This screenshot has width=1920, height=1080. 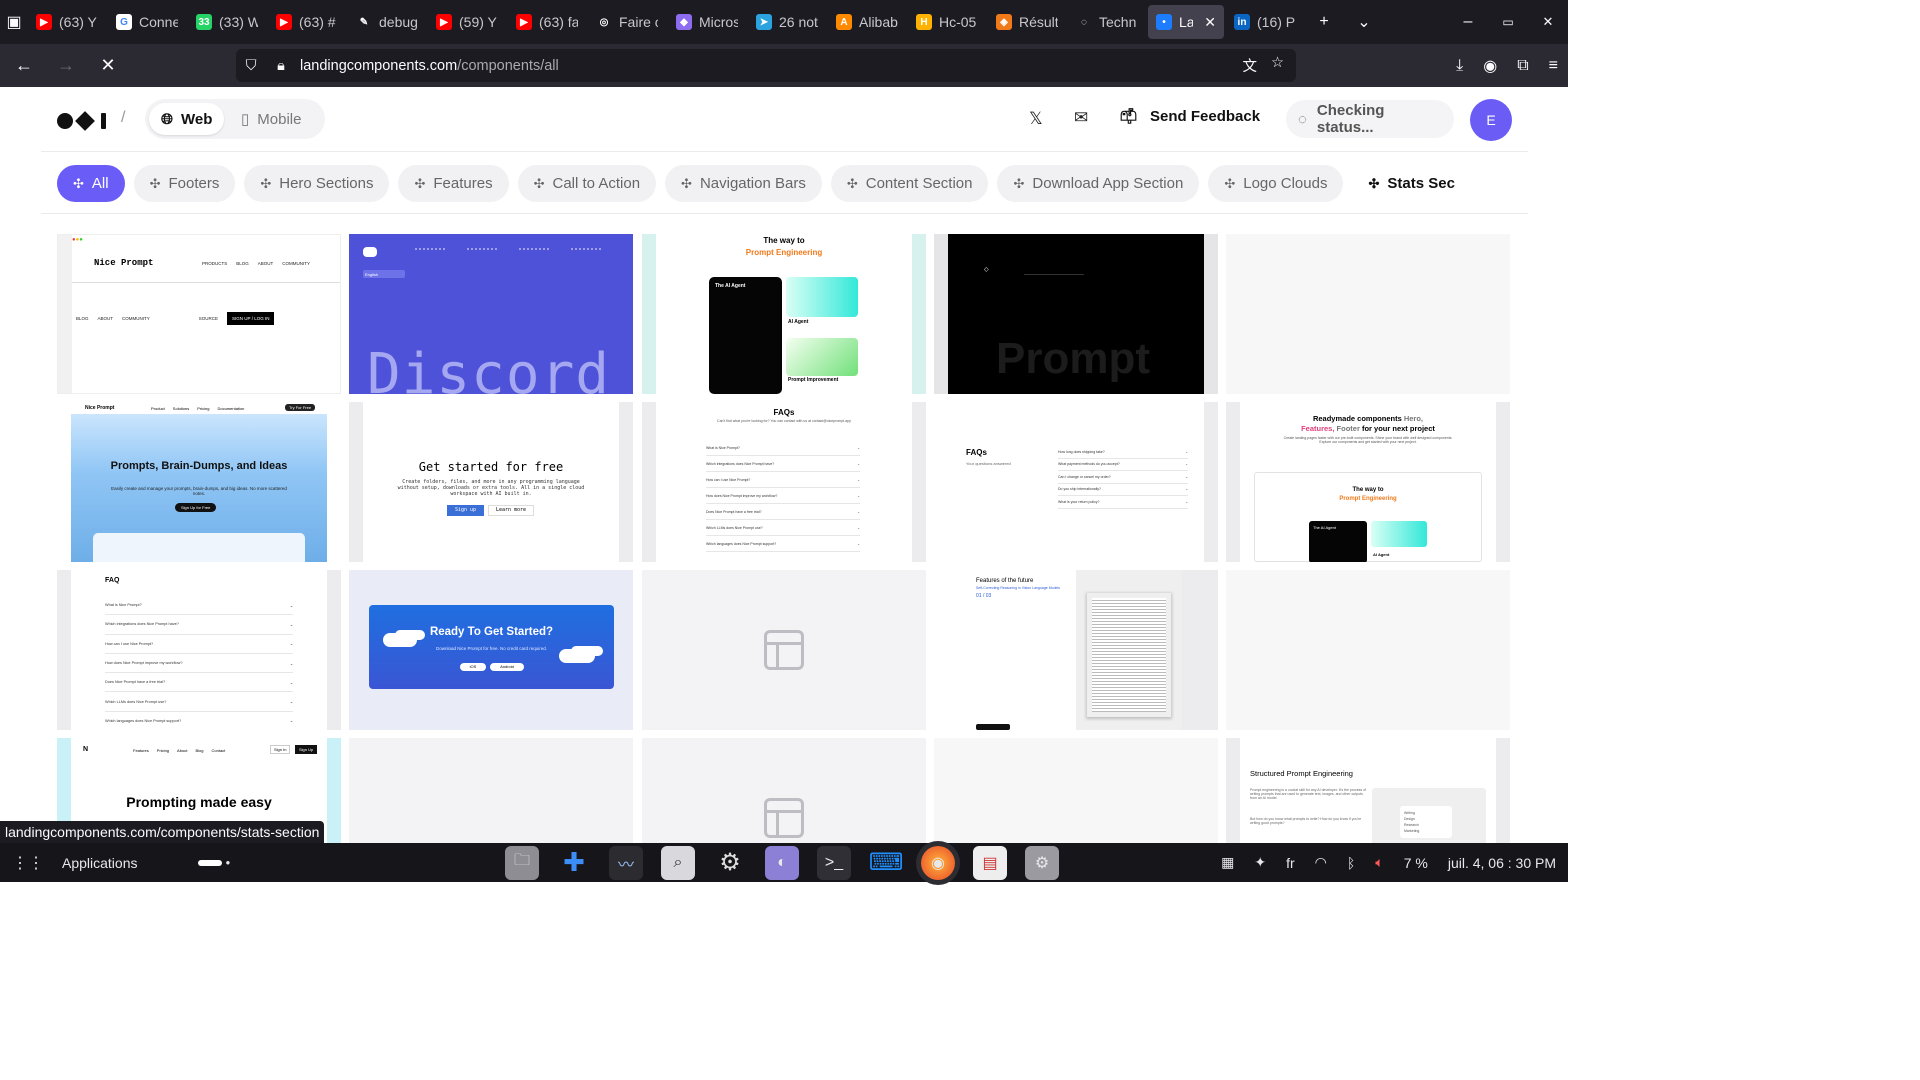 I want to click on category-chip: ✣ Call to Action, so click(x=587, y=183).